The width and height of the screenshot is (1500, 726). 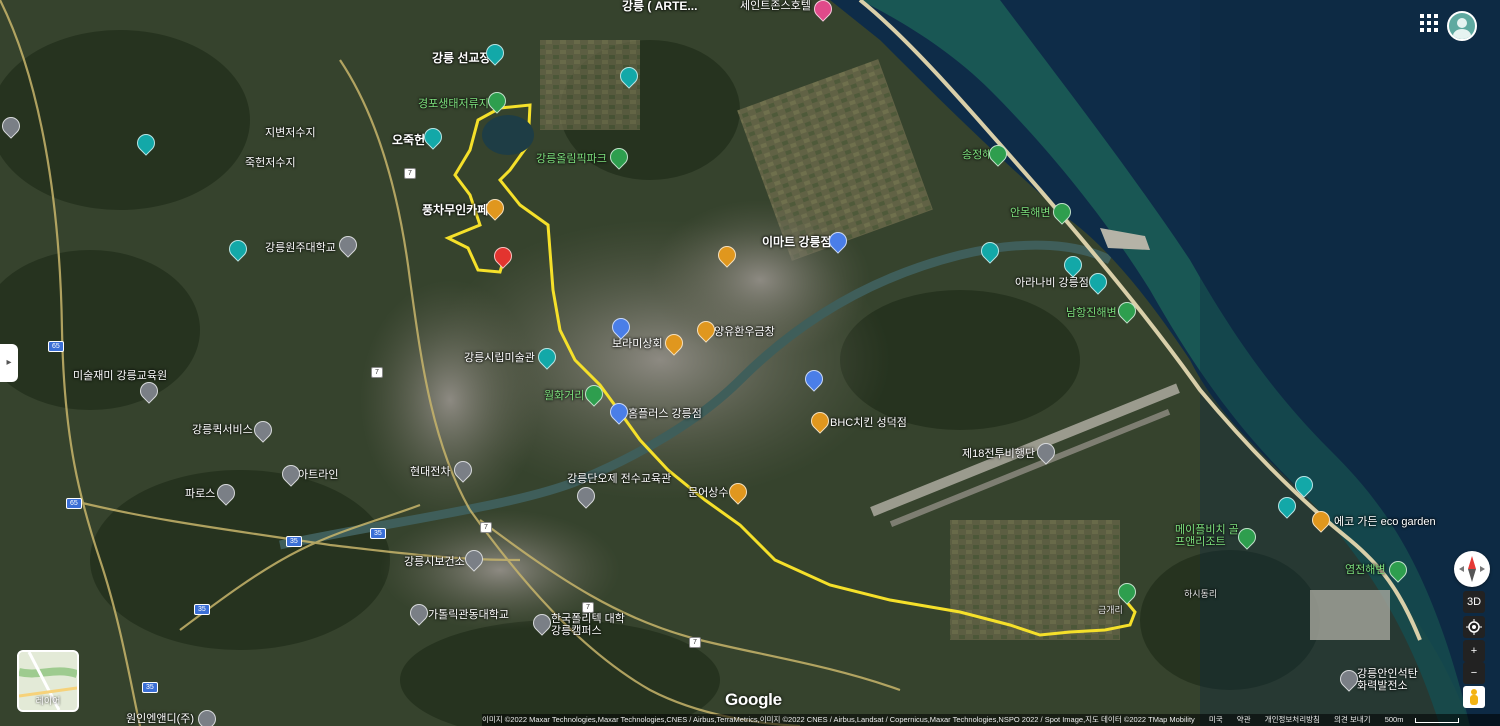 I want to click on label-yangyu: 양유환우금창, so click(x=744, y=332).